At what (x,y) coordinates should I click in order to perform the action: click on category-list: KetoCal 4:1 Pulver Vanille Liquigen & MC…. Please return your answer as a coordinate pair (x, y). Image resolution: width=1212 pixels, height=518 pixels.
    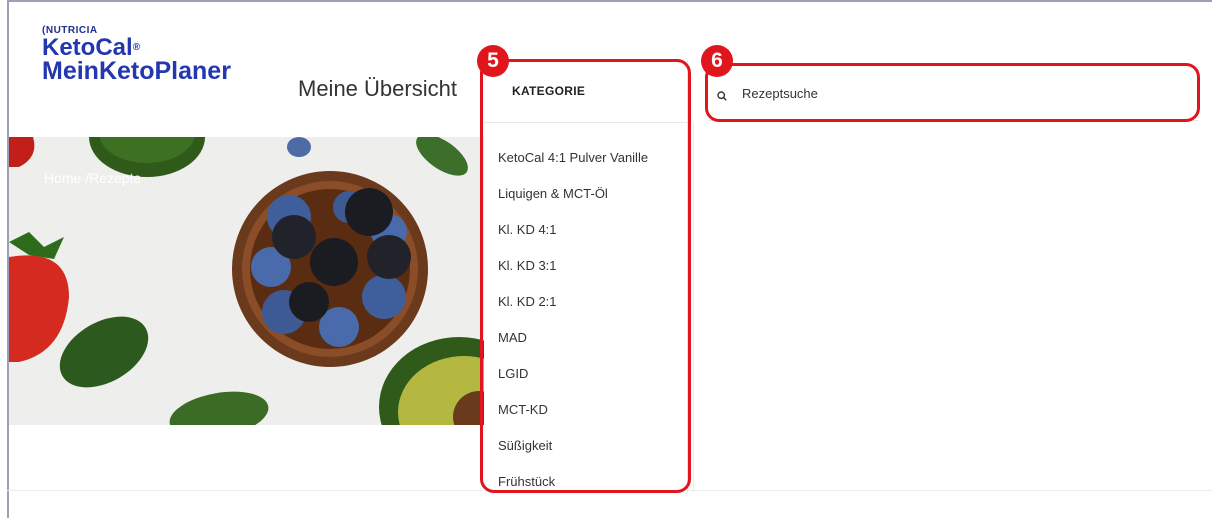
    Looking at the image, I should click on (573, 320).